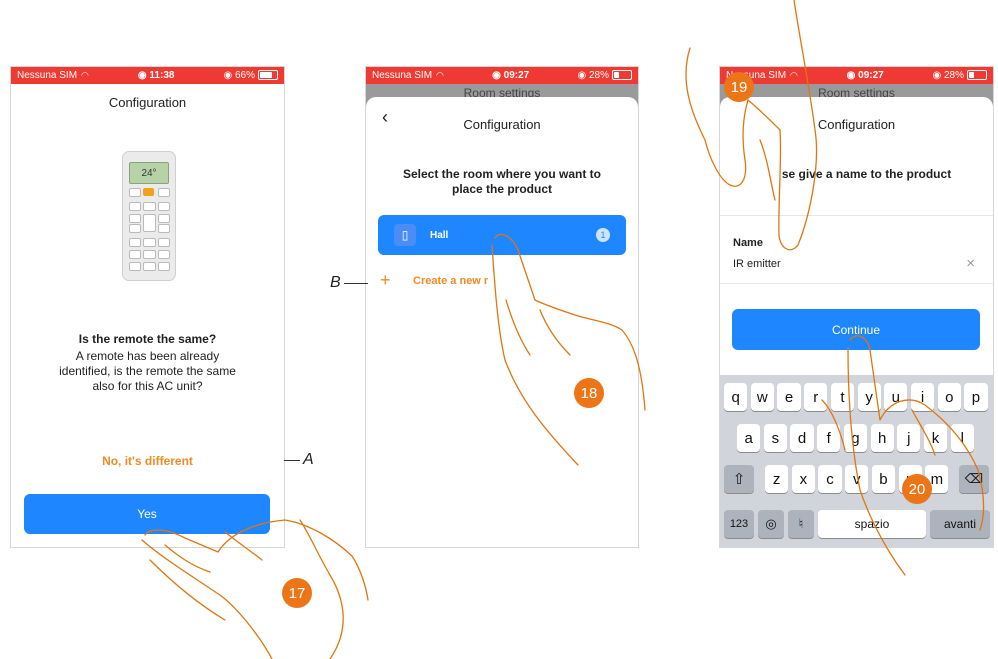  What do you see at coordinates (149, 173) in the screenshot?
I see `remote-display: 24°` at bounding box center [149, 173].